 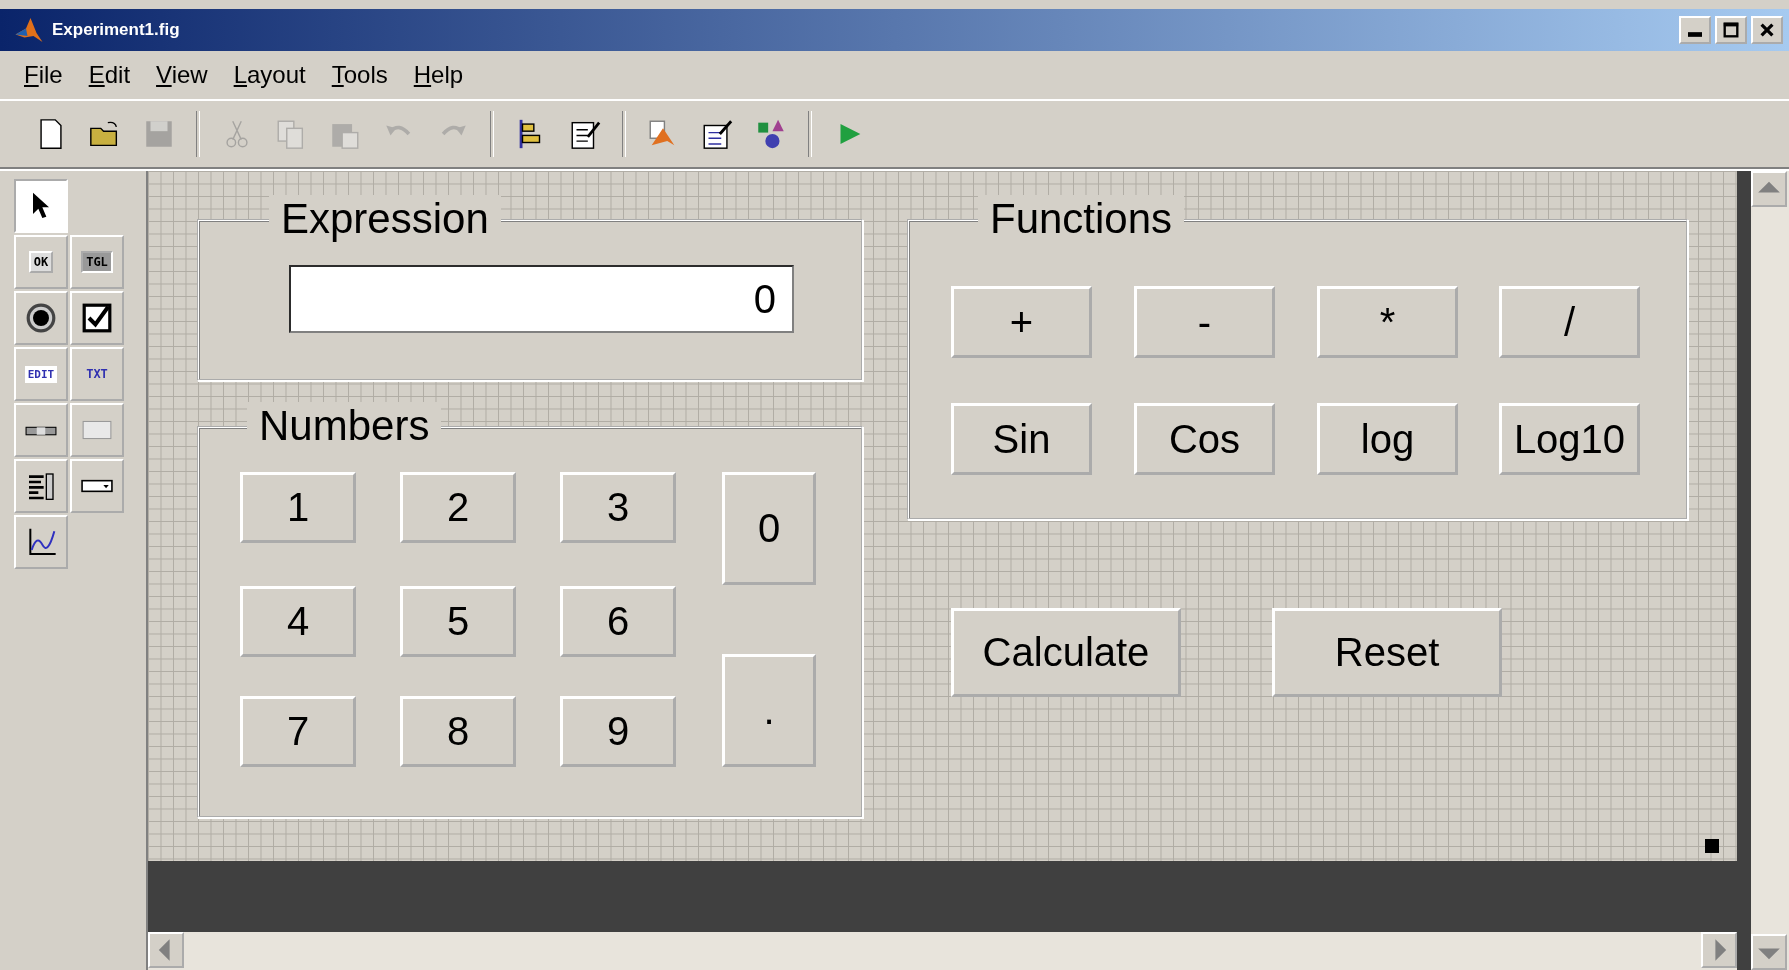 What do you see at coordinates (1387, 322) in the screenshot?
I see `function-button: *` at bounding box center [1387, 322].